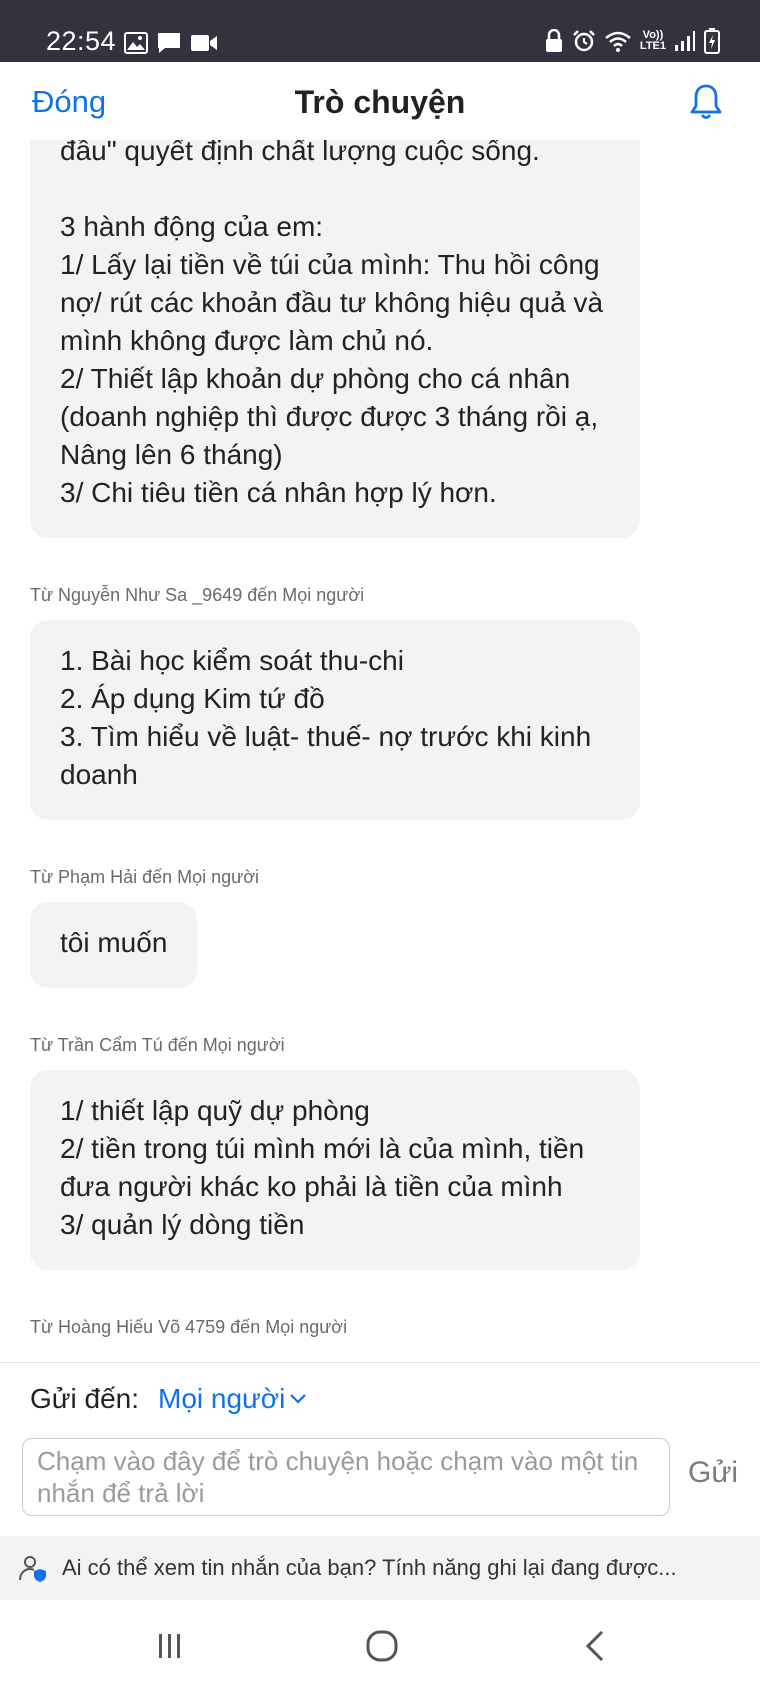 Image resolution: width=760 pixels, height=1689 pixels. I want to click on alarm-icon, so click(584, 41).